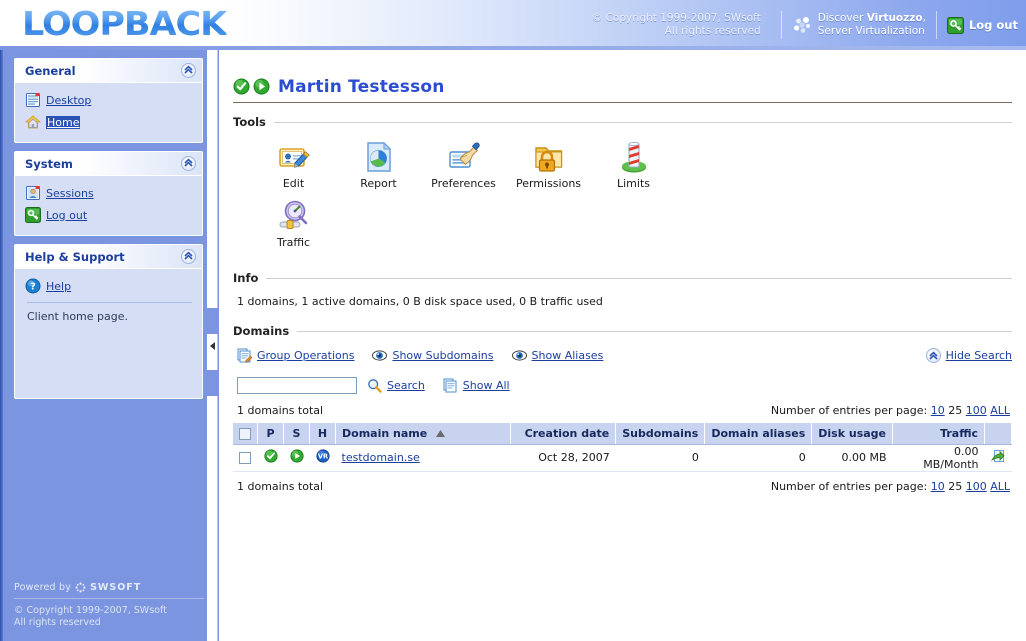 Image resolution: width=1026 pixels, height=641 pixels. What do you see at coordinates (58, 286) in the screenshot?
I see `sidebar-item-help-label: Help` at bounding box center [58, 286].